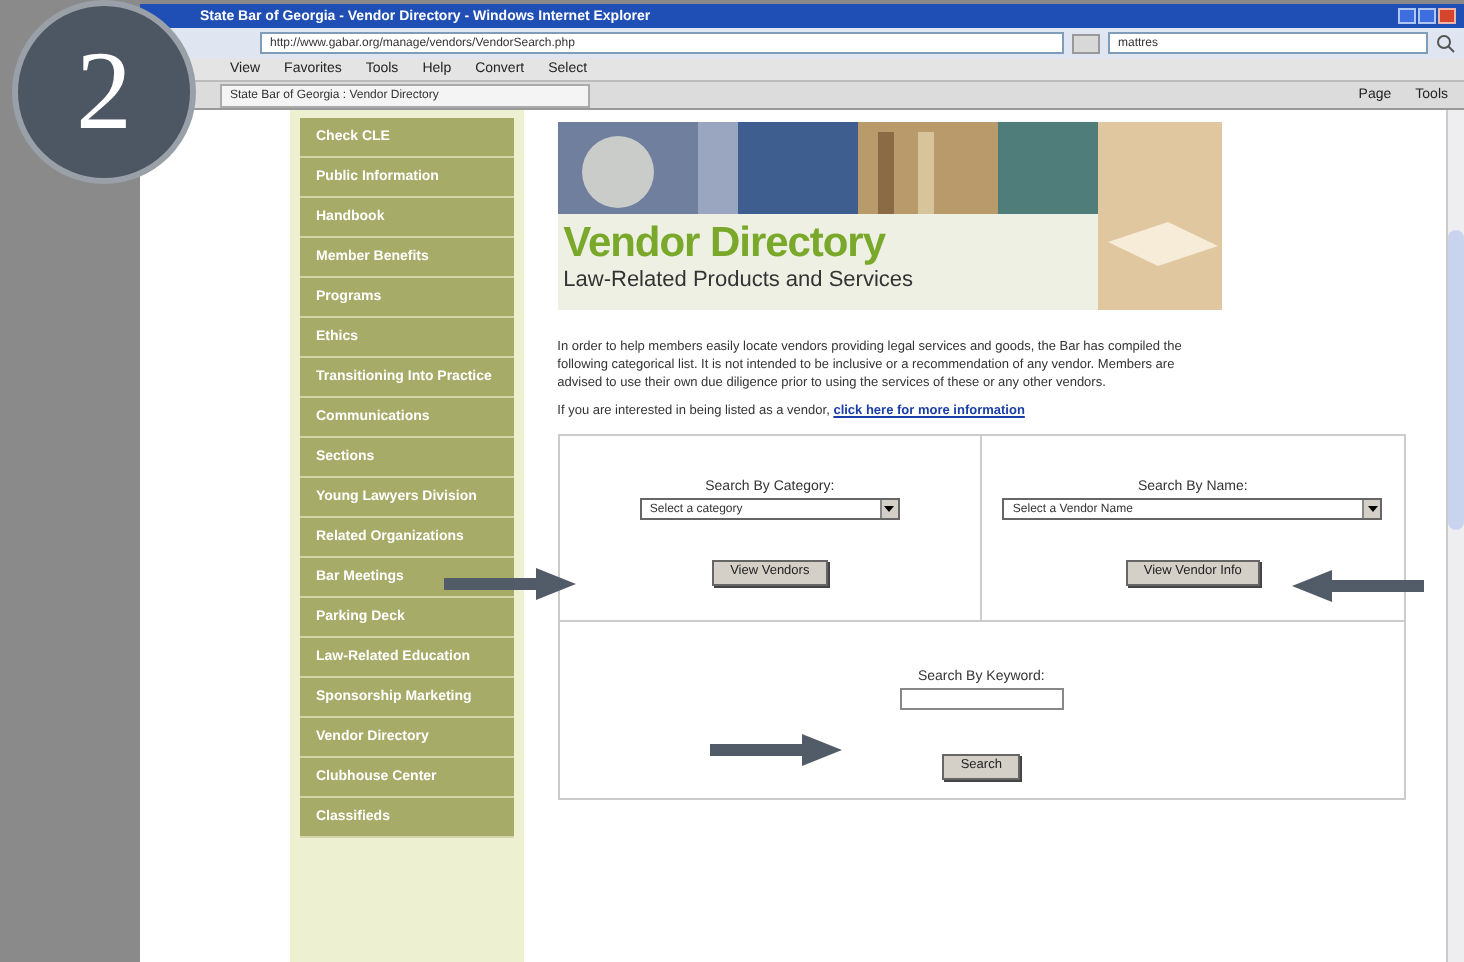 The width and height of the screenshot is (1464, 962). Describe the element at coordinates (725, 243) in the screenshot. I see `banner-title: Vendor Directory` at that location.